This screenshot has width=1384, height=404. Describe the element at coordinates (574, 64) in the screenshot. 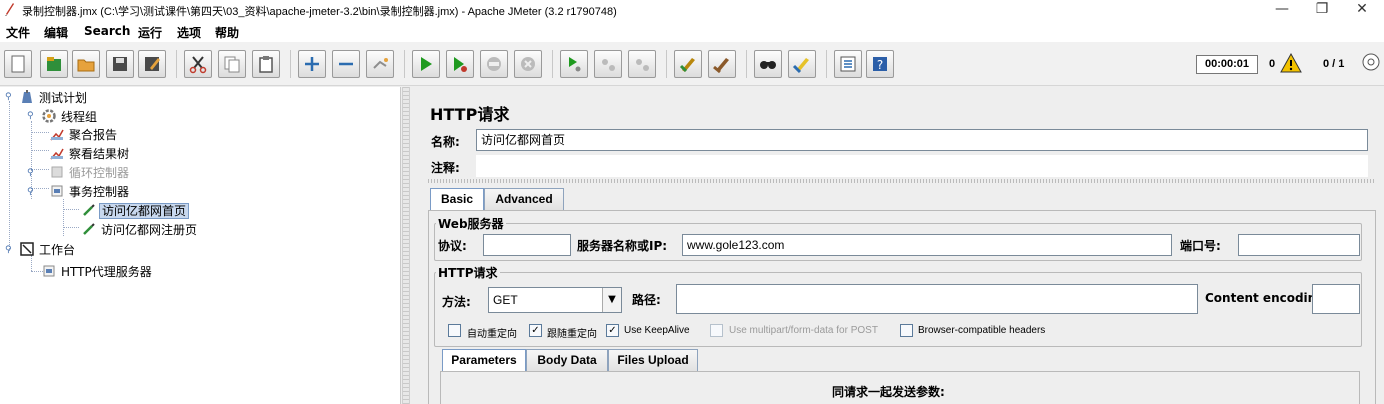

I see `remote-start-button` at that location.